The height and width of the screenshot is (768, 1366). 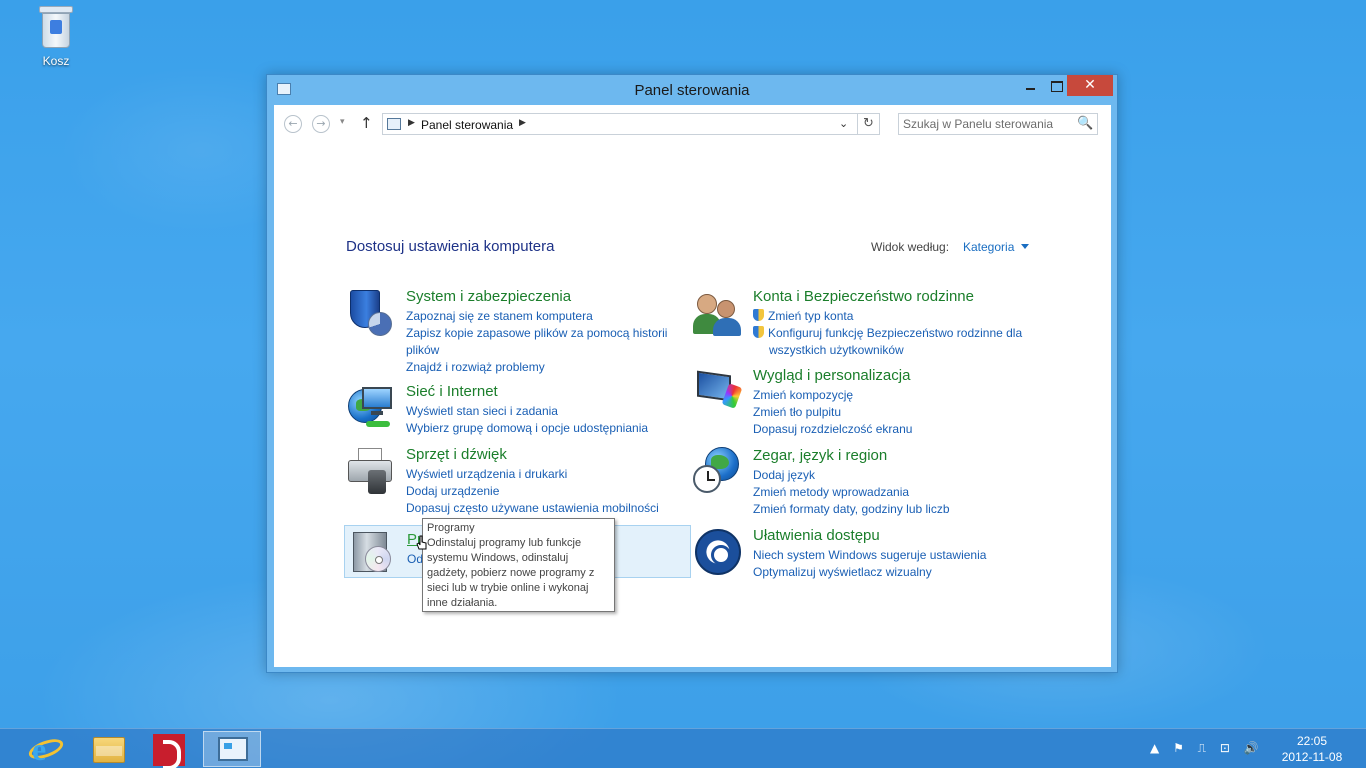 I want to click on address-dropdown-icon: ⌄, so click(x=843, y=123).